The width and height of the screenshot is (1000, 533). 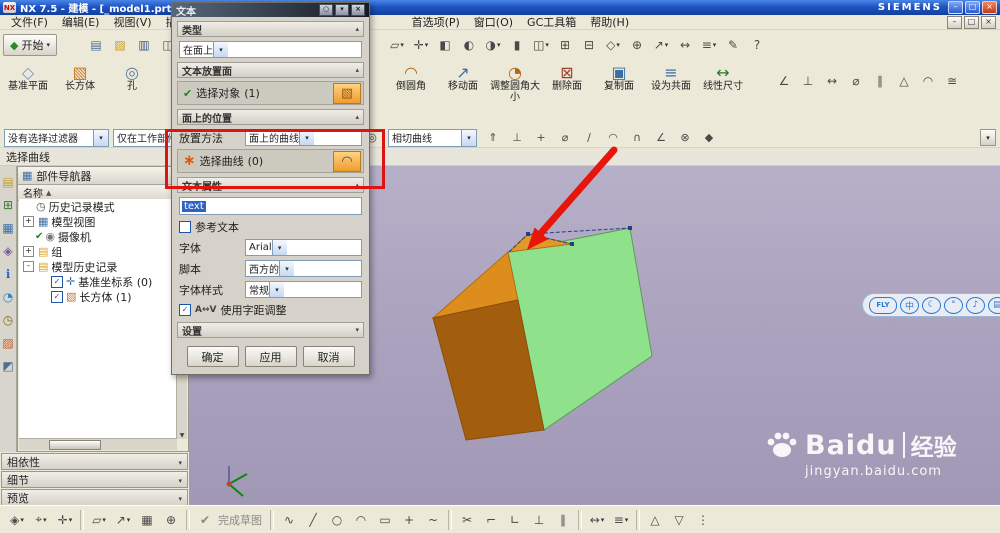 What do you see at coordinates (436, 22) in the screenshot?
I see `menu-item: 首选项(P)` at bounding box center [436, 22].